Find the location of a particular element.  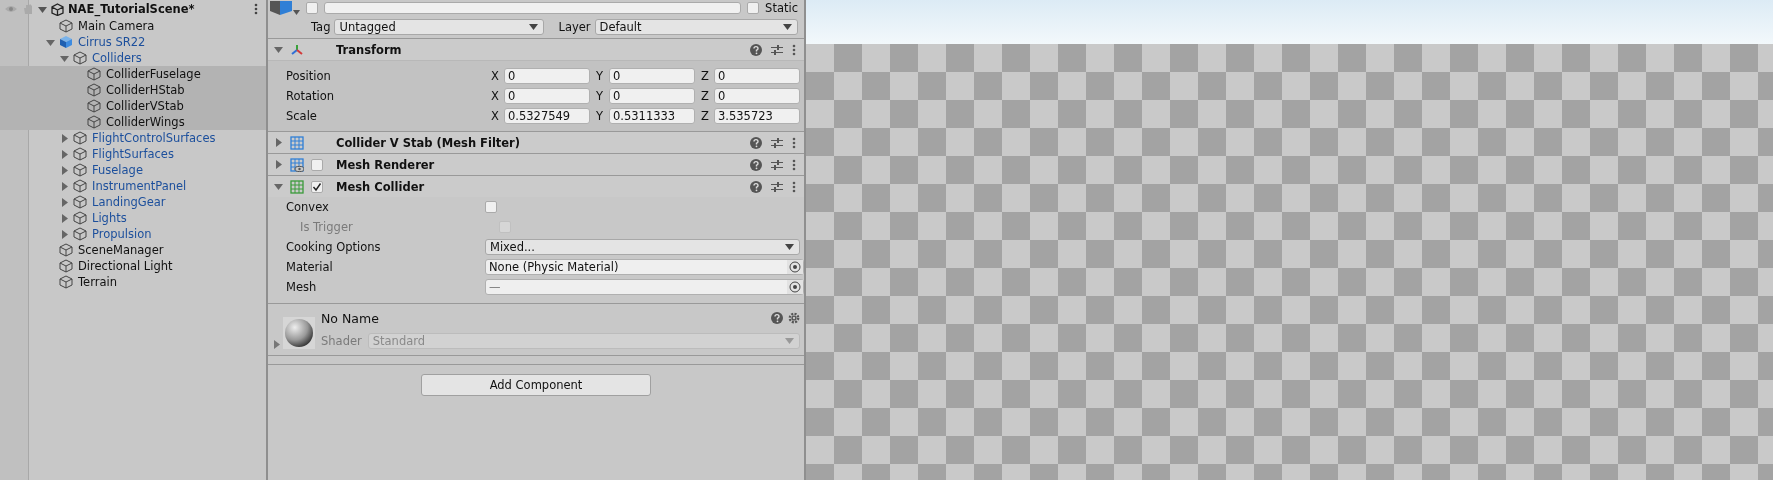

axis-label: X is located at coordinates (495, 76).